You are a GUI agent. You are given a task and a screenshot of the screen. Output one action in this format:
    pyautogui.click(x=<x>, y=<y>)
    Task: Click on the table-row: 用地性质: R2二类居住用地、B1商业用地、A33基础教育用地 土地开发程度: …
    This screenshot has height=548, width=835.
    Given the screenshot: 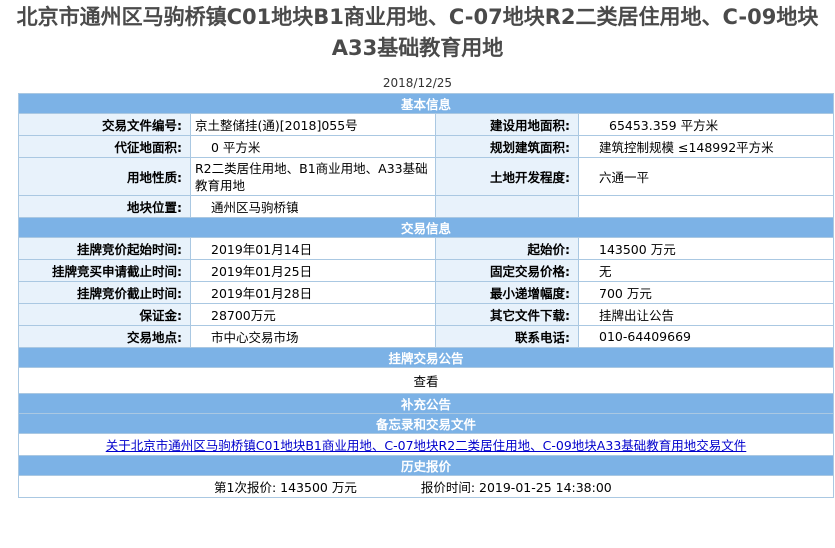 What is the action you would take?
    pyautogui.click(x=426, y=176)
    